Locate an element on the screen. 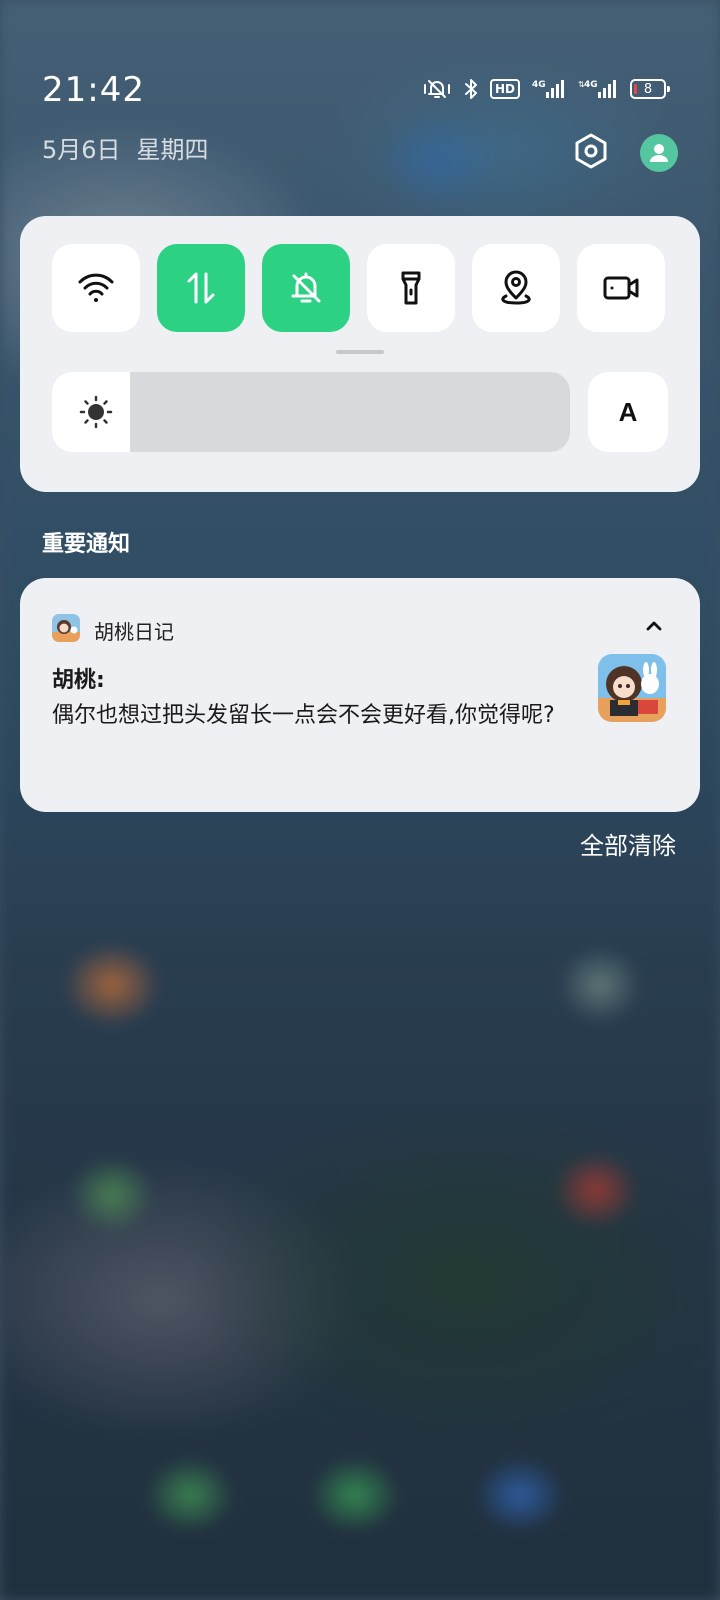 The width and height of the screenshot is (720, 1600). settings-hexagon-icon is located at coordinates (591, 153).